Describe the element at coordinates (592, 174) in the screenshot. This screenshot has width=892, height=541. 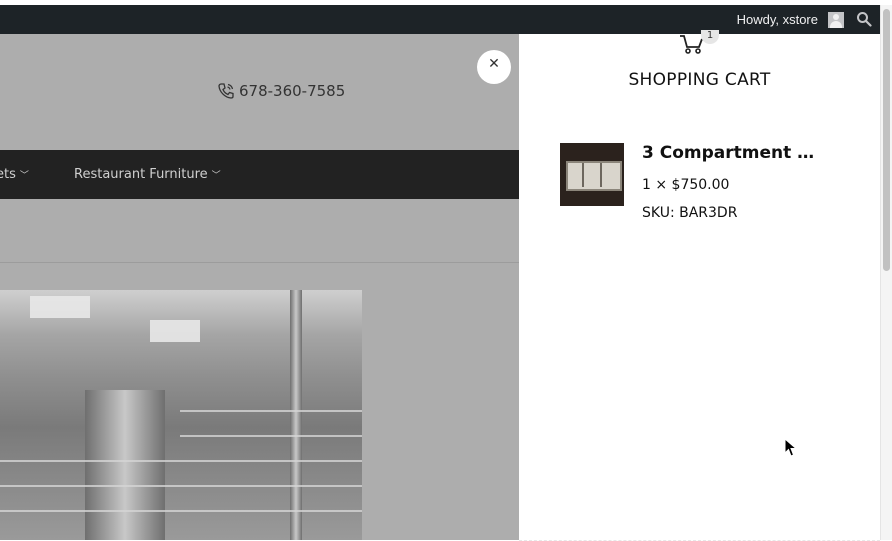
I see `cart-item-thumbnail` at that location.